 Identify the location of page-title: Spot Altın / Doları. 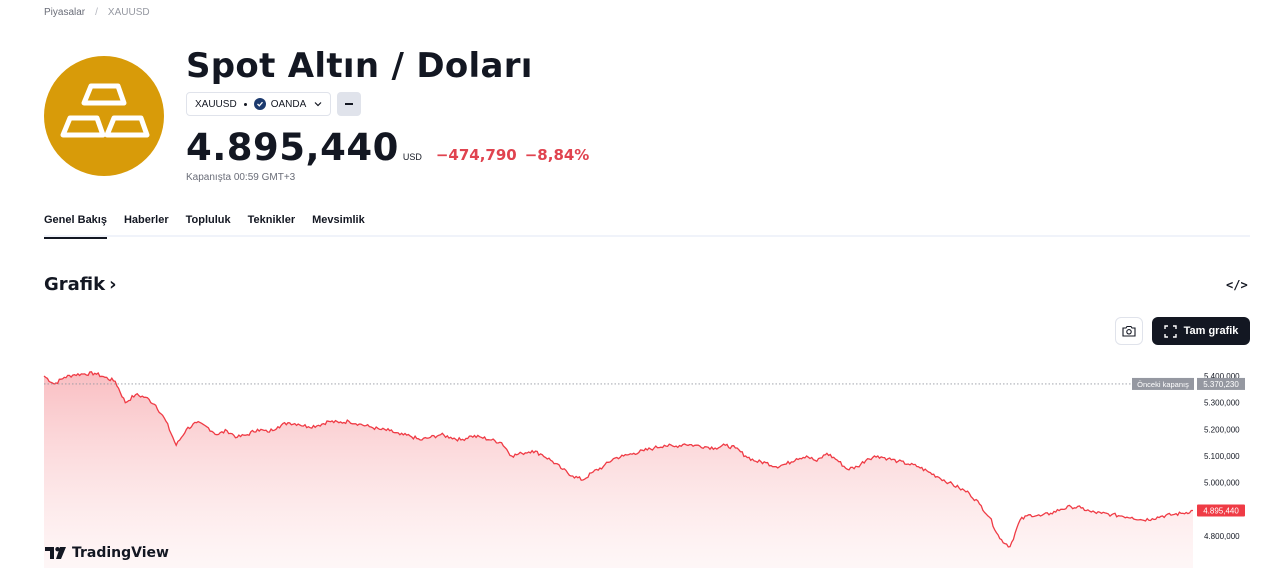
(359, 66).